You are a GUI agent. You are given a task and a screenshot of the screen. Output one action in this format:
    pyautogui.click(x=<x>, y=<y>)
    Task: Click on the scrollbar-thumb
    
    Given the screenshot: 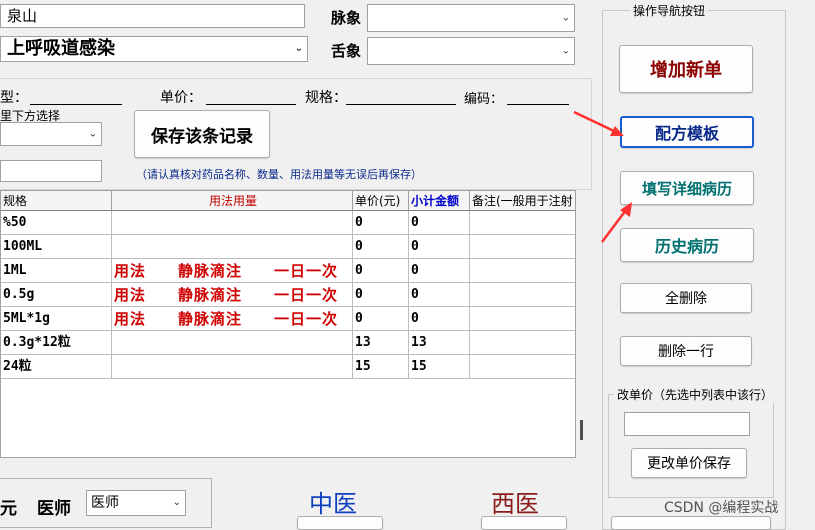 What is the action you would take?
    pyautogui.click(x=581, y=430)
    